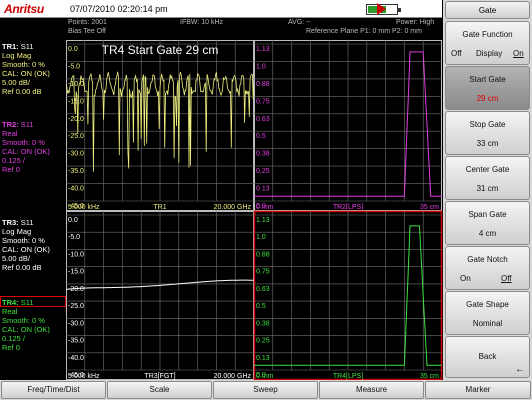  What do you see at coordinates (487, 169) in the screenshot?
I see `button-label: Center Gate` at bounding box center [487, 169].